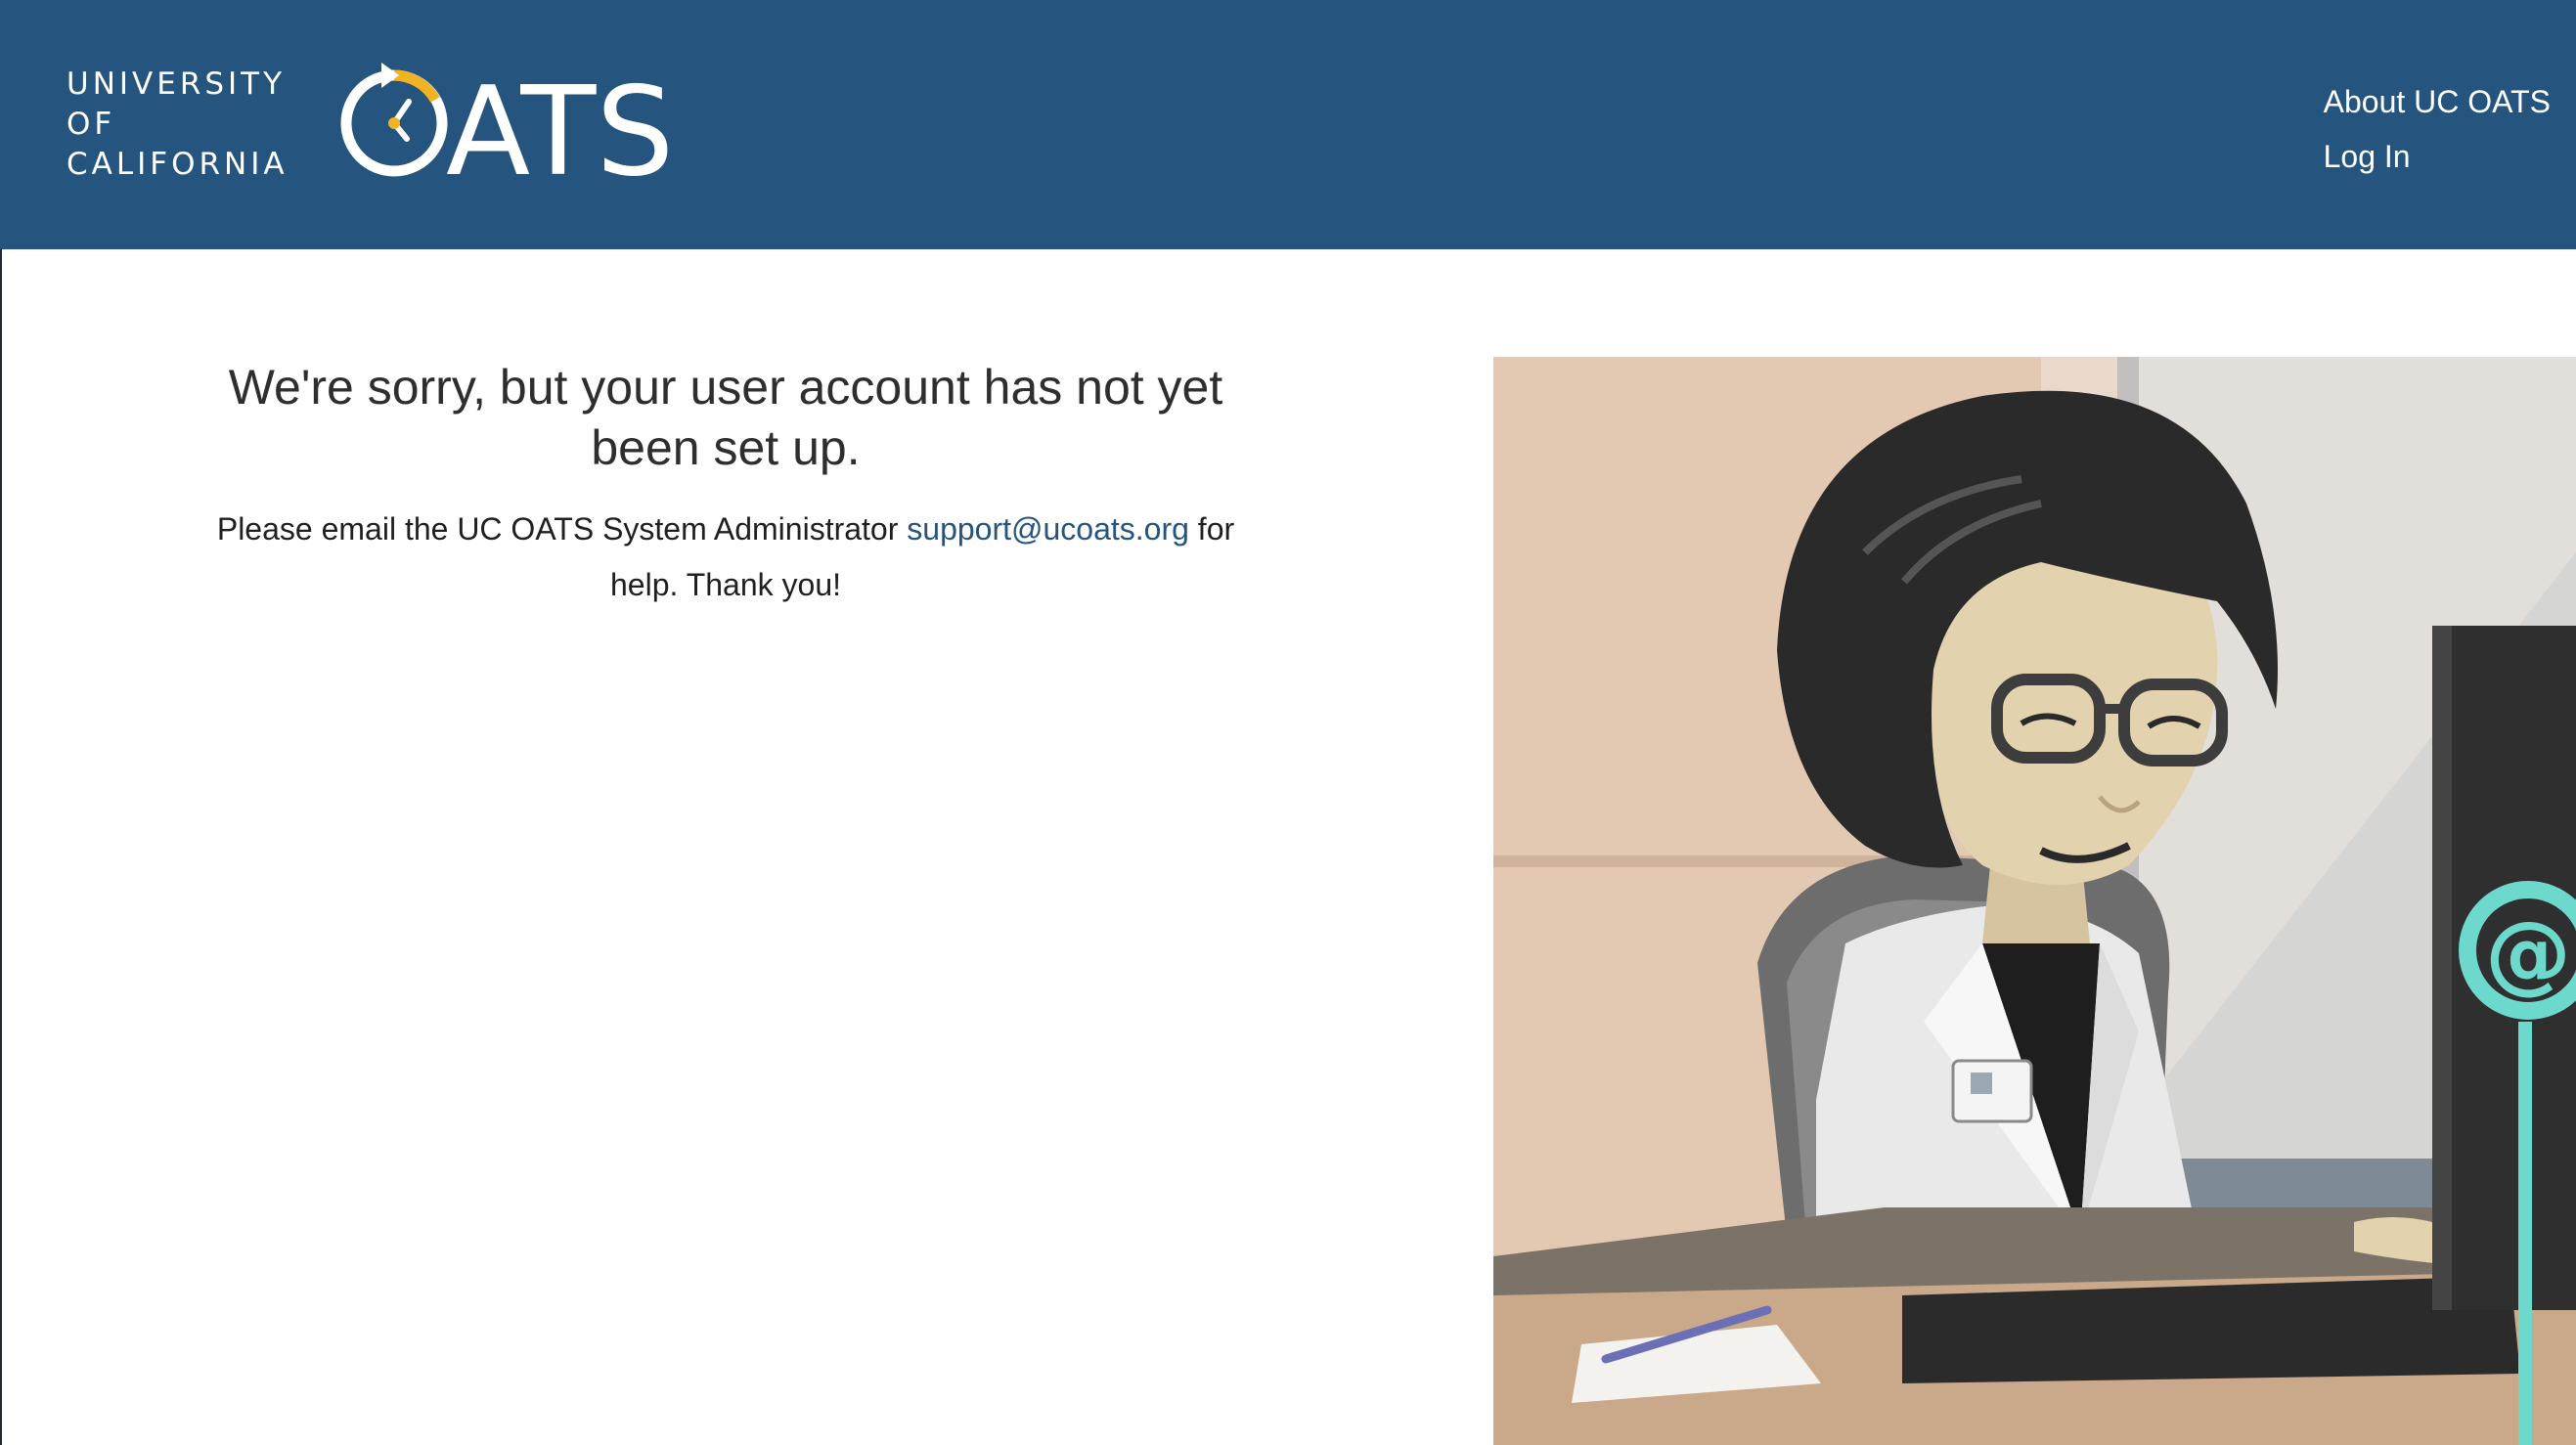  Describe the element at coordinates (2437, 156) in the screenshot. I see `nav-link-login: Log In` at that location.